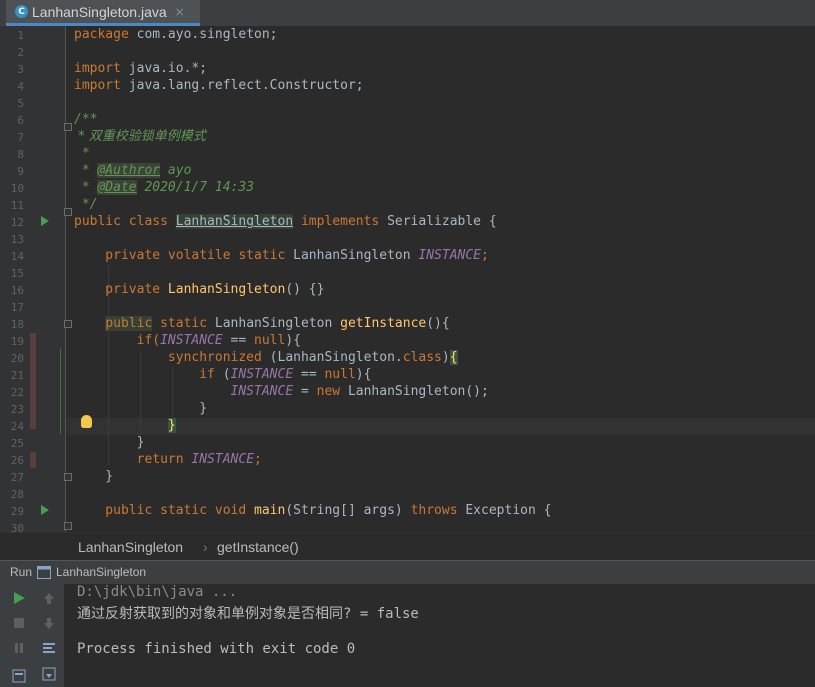 Image resolution: width=815 pixels, height=687 pixels. Describe the element at coordinates (19, 648) in the screenshot. I see `pause-icon` at that location.